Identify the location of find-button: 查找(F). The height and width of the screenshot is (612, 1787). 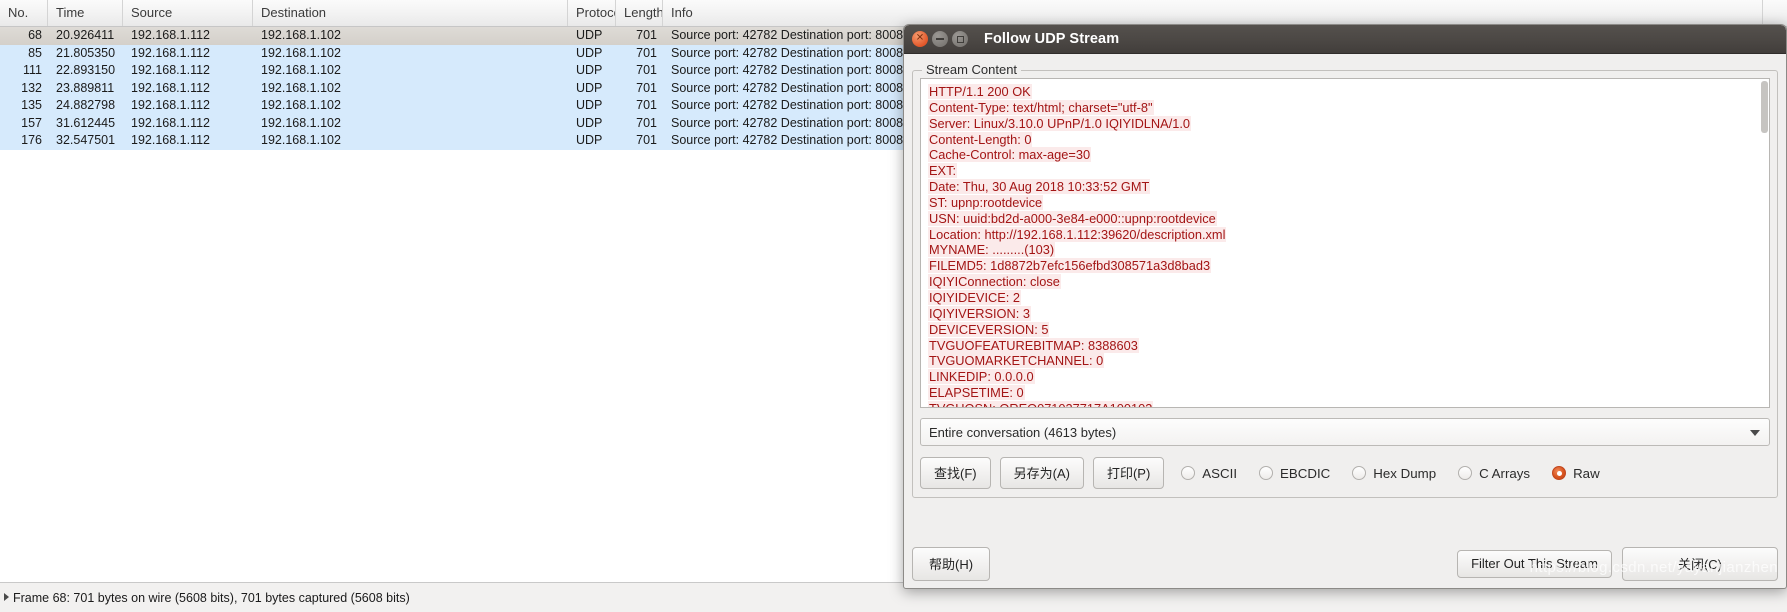
(955, 473).